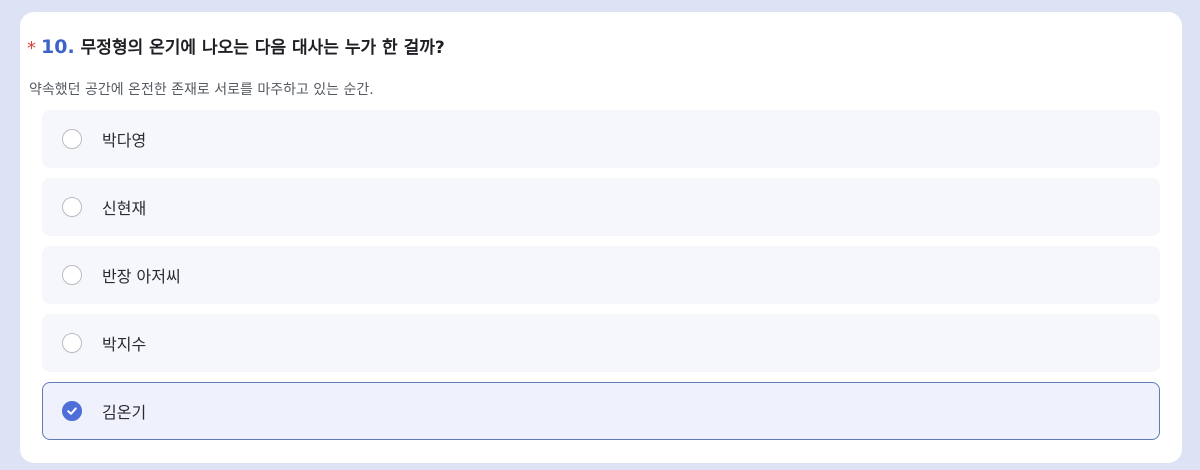  I want to click on question-text: 무정형의 온기에 나오는 다음 대사는 누가 한 걸까?, so click(262, 48).